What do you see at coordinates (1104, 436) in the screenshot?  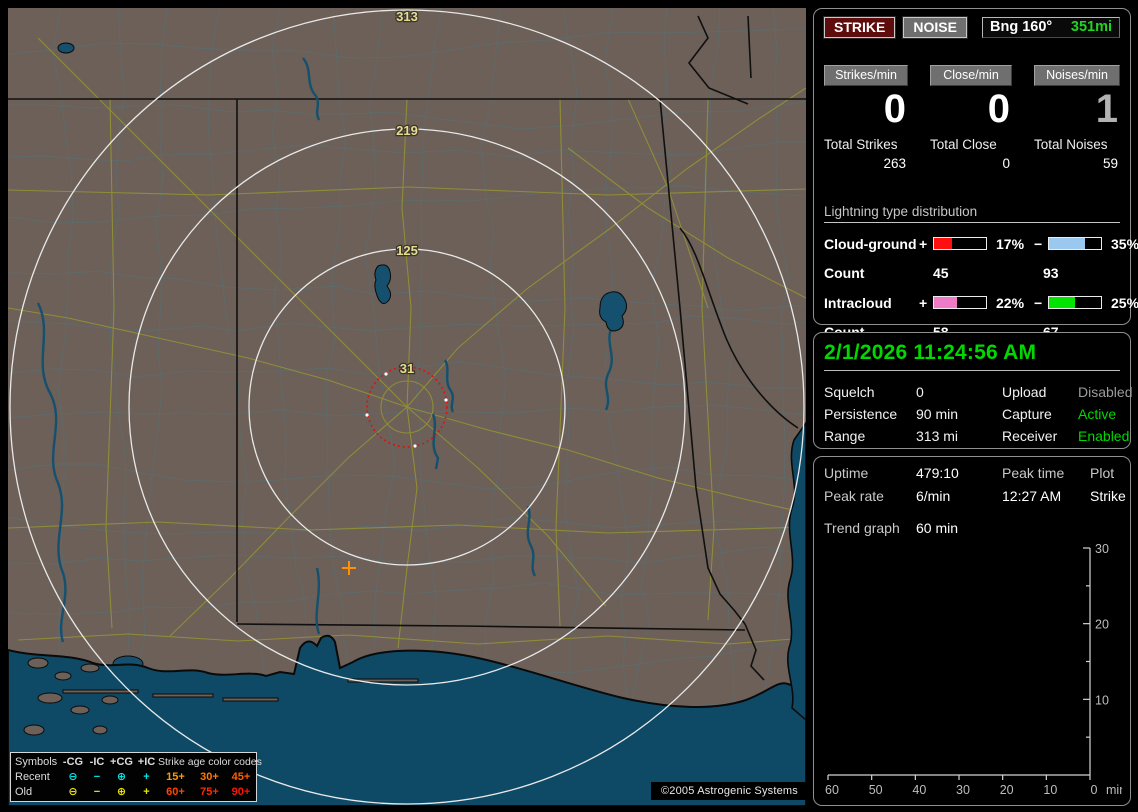 I see `receiver-status: Enabled` at bounding box center [1104, 436].